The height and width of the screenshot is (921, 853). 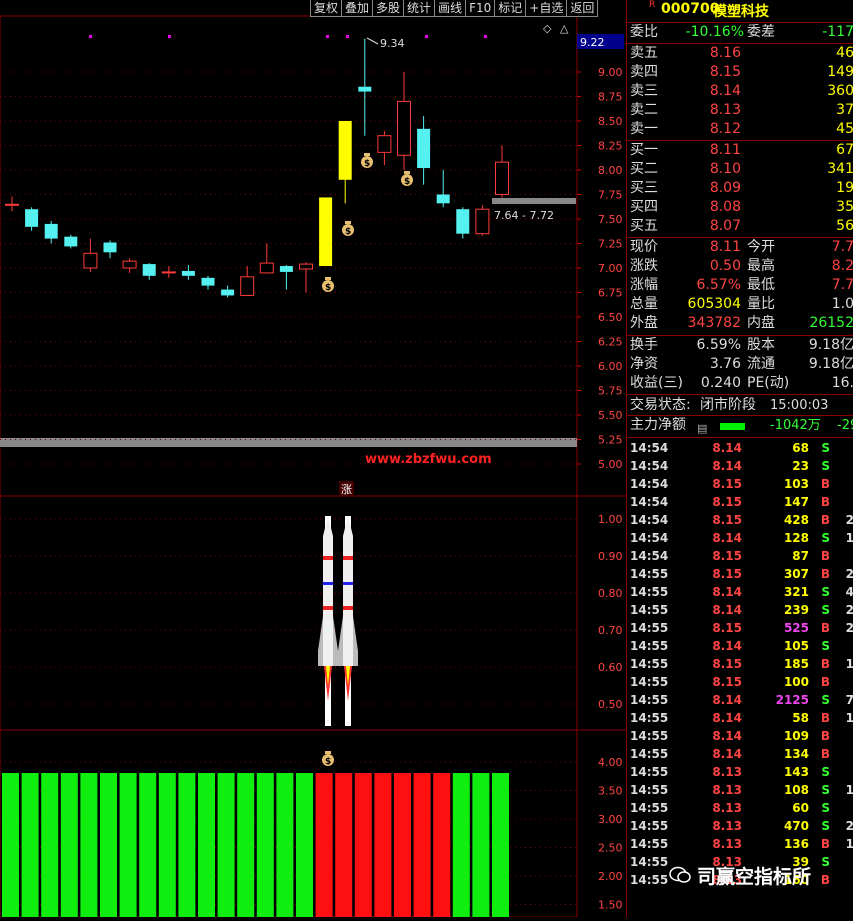 I want to click on tick-row: 14:55 8.14 105 S, so click(x=740, y=646).